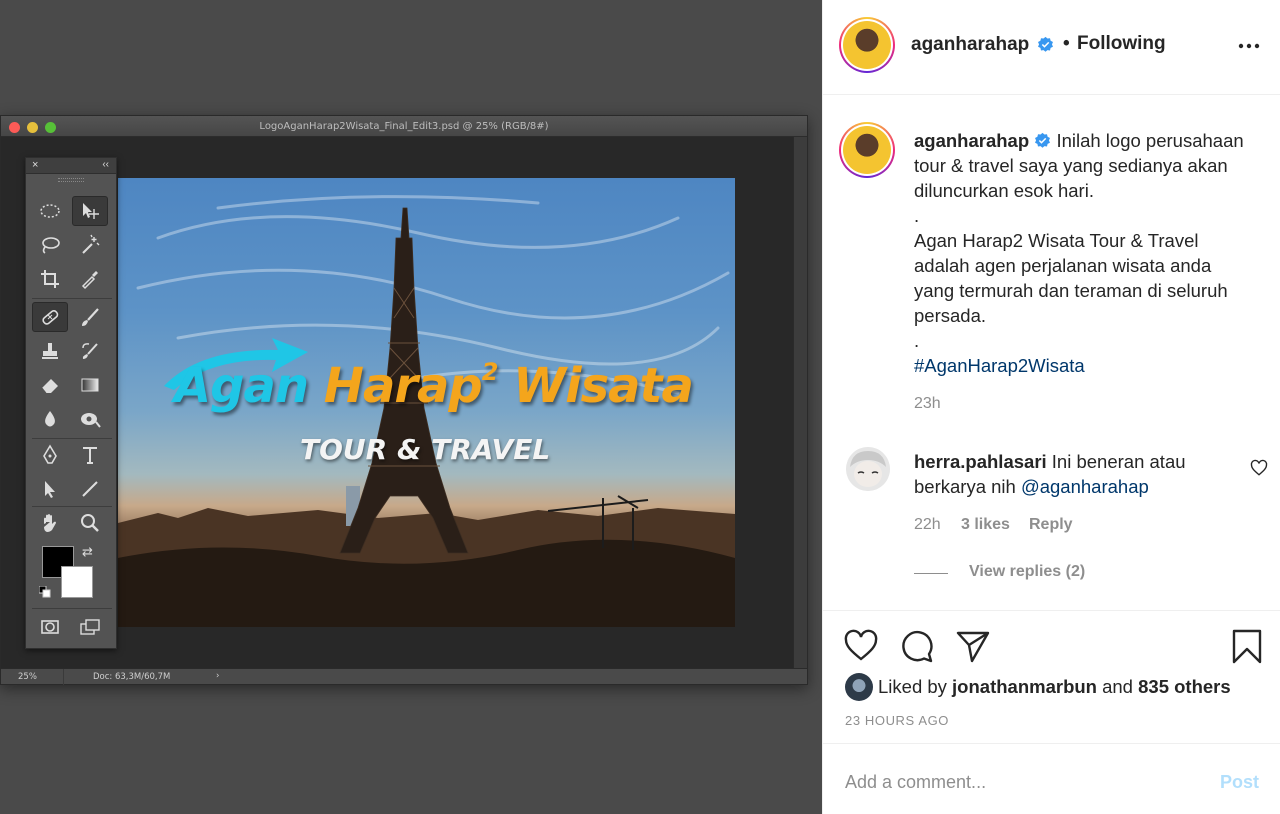  Describe the element at coordinates (1249, 46) in the screenshot. I see `more-options-icon` at that location.